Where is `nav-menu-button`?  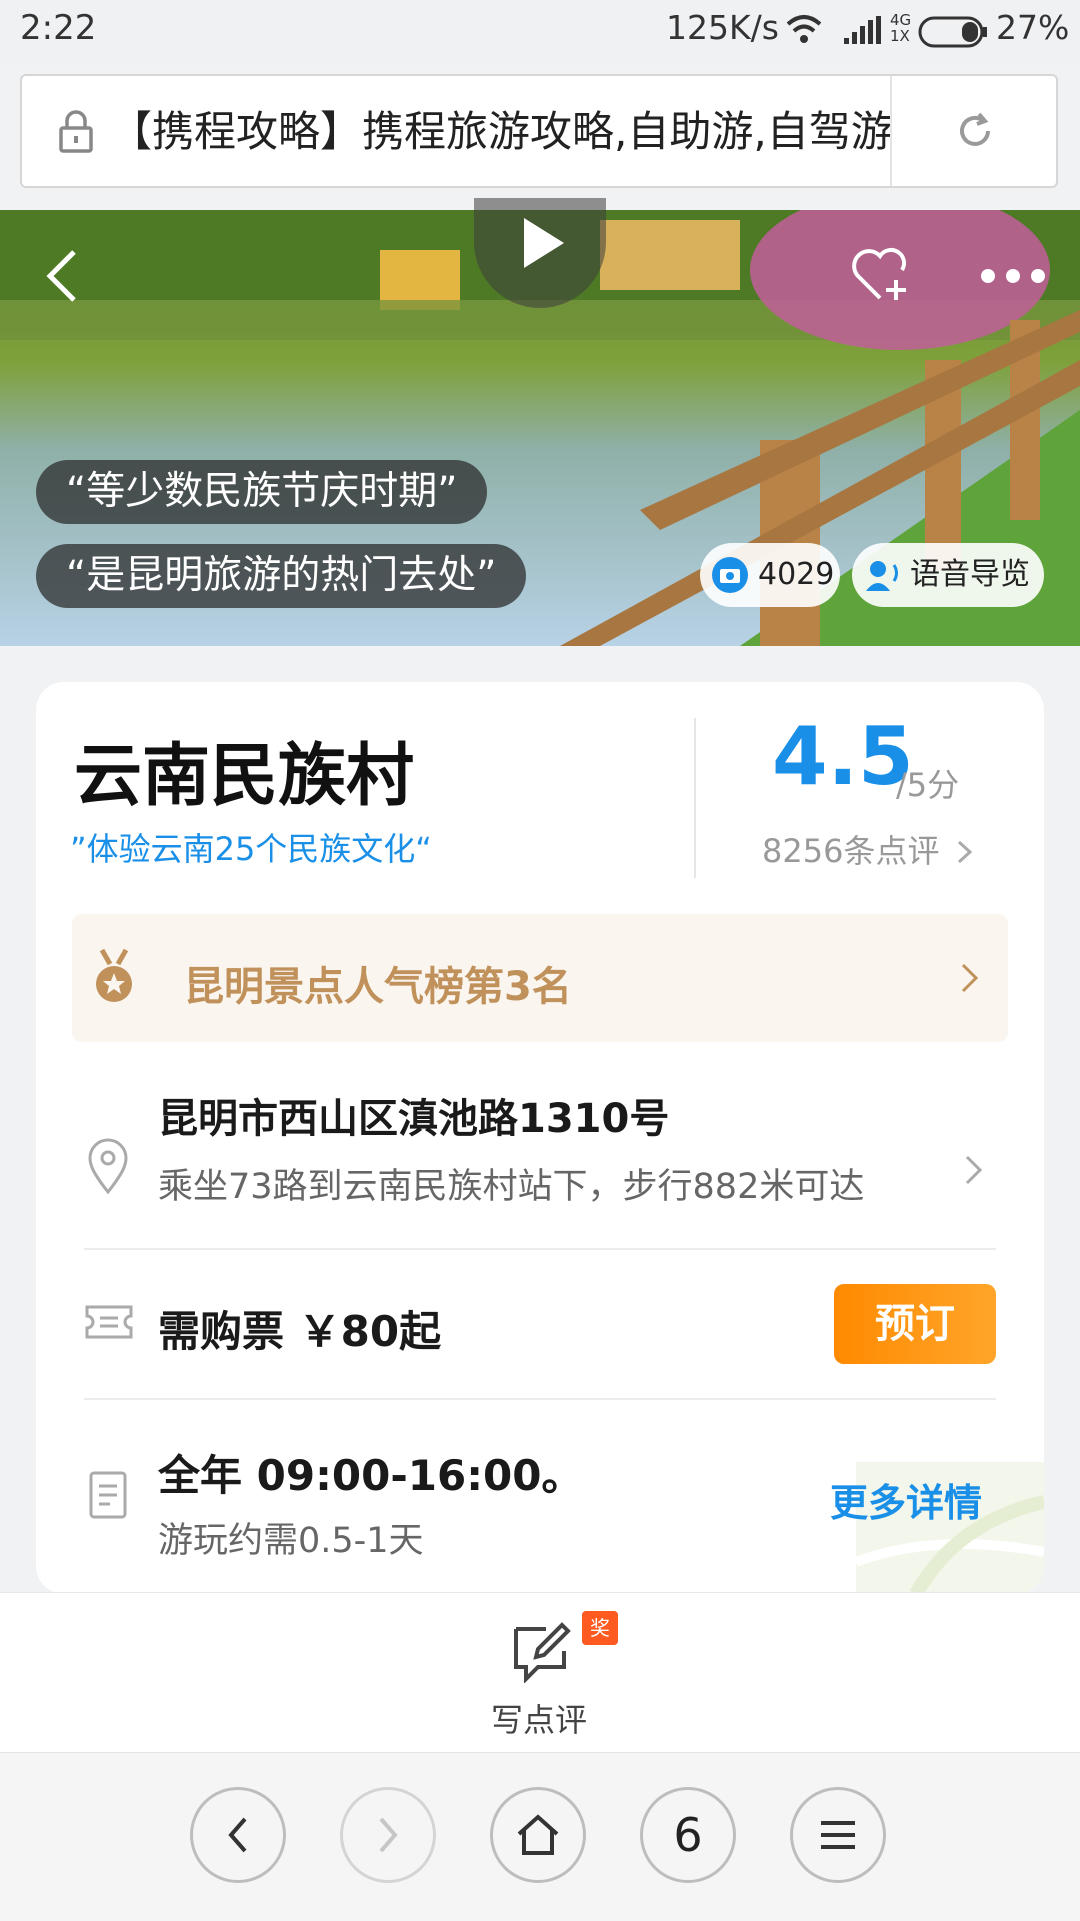
nav-menu-button is located at coordinates (838, 1835).